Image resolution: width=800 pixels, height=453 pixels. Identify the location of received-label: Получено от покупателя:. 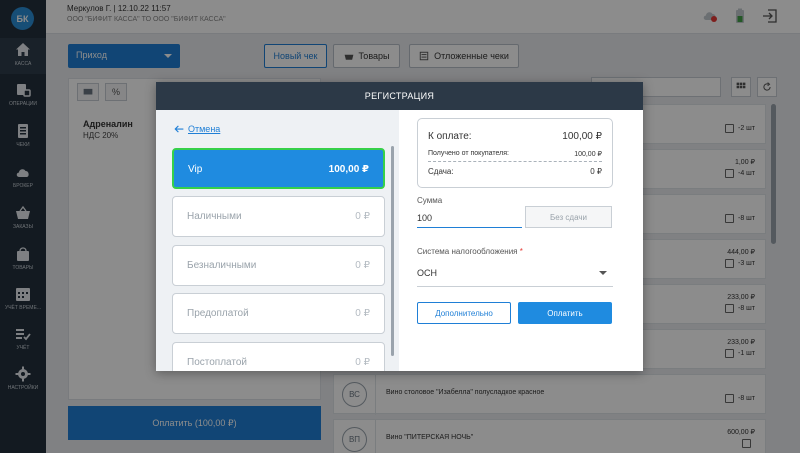
(468, 153).